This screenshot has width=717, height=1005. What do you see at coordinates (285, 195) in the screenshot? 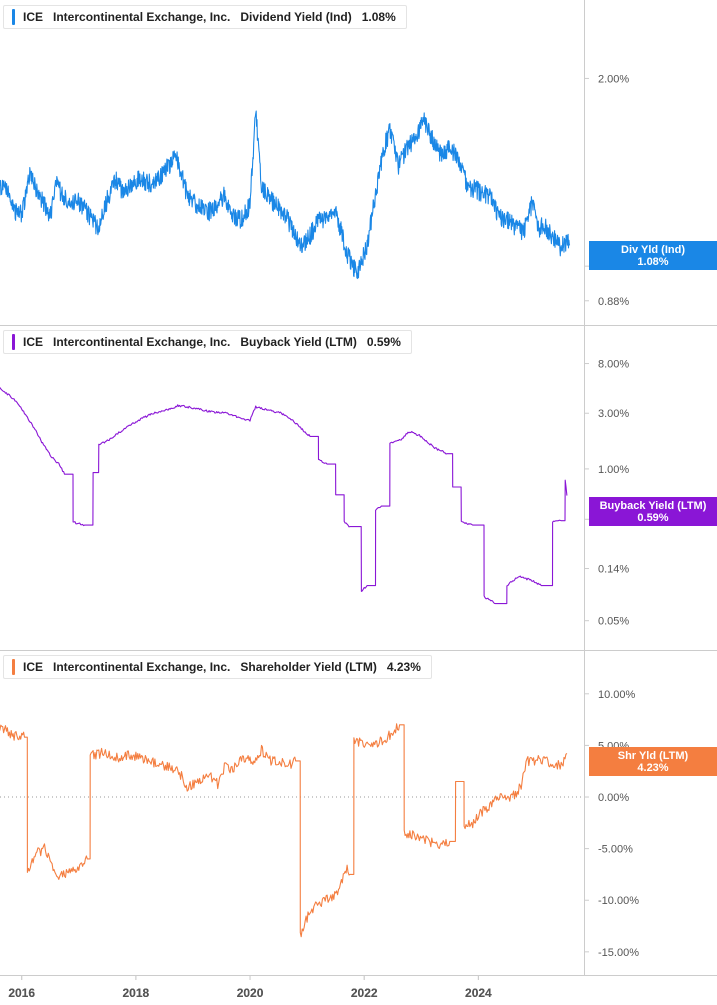
I see `series-line-dividend-yield-ind-` at bounding box center [285, 195].